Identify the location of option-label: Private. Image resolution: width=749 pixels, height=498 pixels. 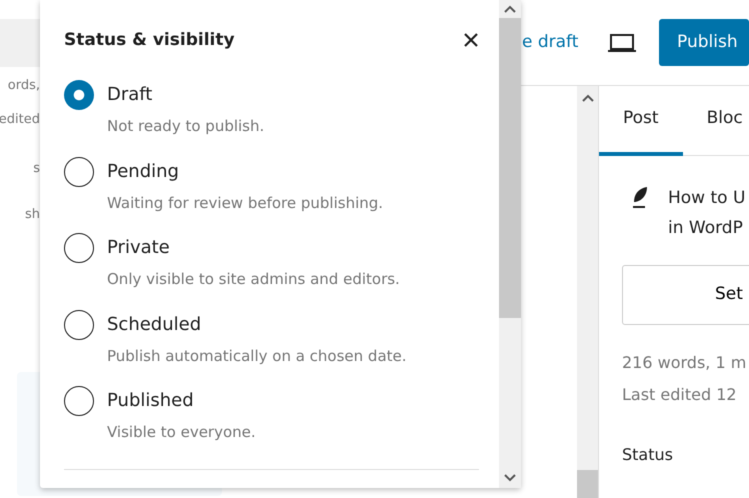
(138, 248).